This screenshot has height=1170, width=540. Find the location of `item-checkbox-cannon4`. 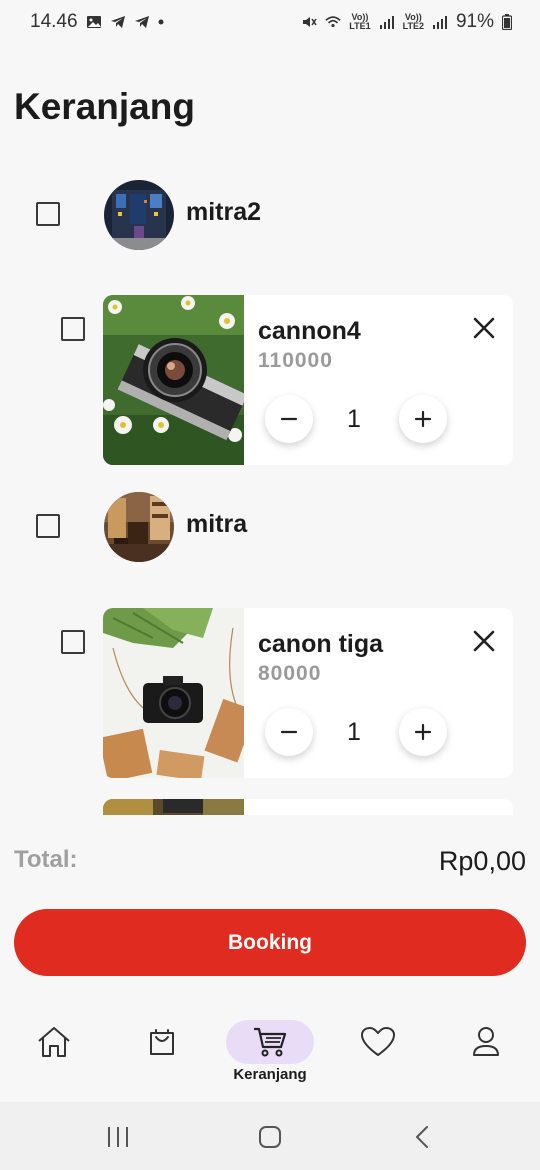

item-checkbox-cannon4 is located at coordinates (73, 329).